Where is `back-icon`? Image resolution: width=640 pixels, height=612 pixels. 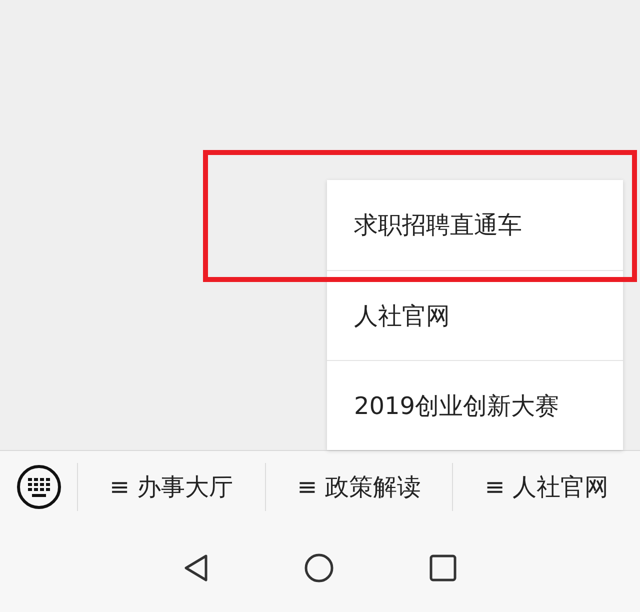
back-icon is located at coordinates (196, 568).